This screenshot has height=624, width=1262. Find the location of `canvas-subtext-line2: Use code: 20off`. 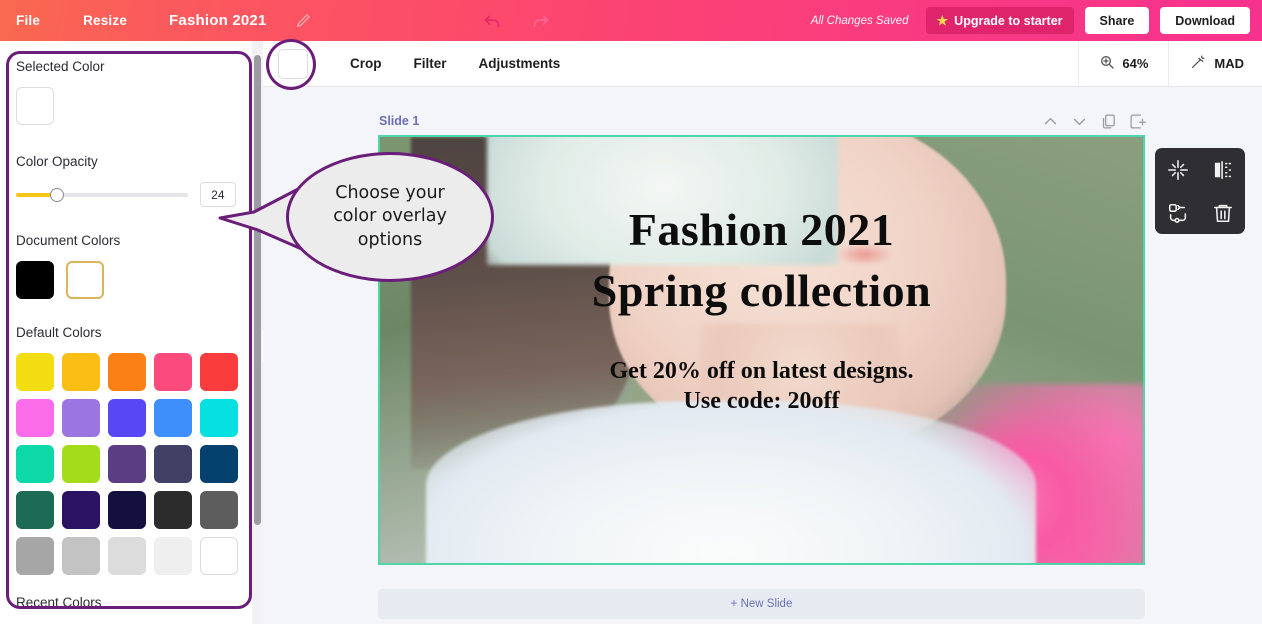

canvas-subtext-line2: Use code: 20off is located at coordinates (762, 401).